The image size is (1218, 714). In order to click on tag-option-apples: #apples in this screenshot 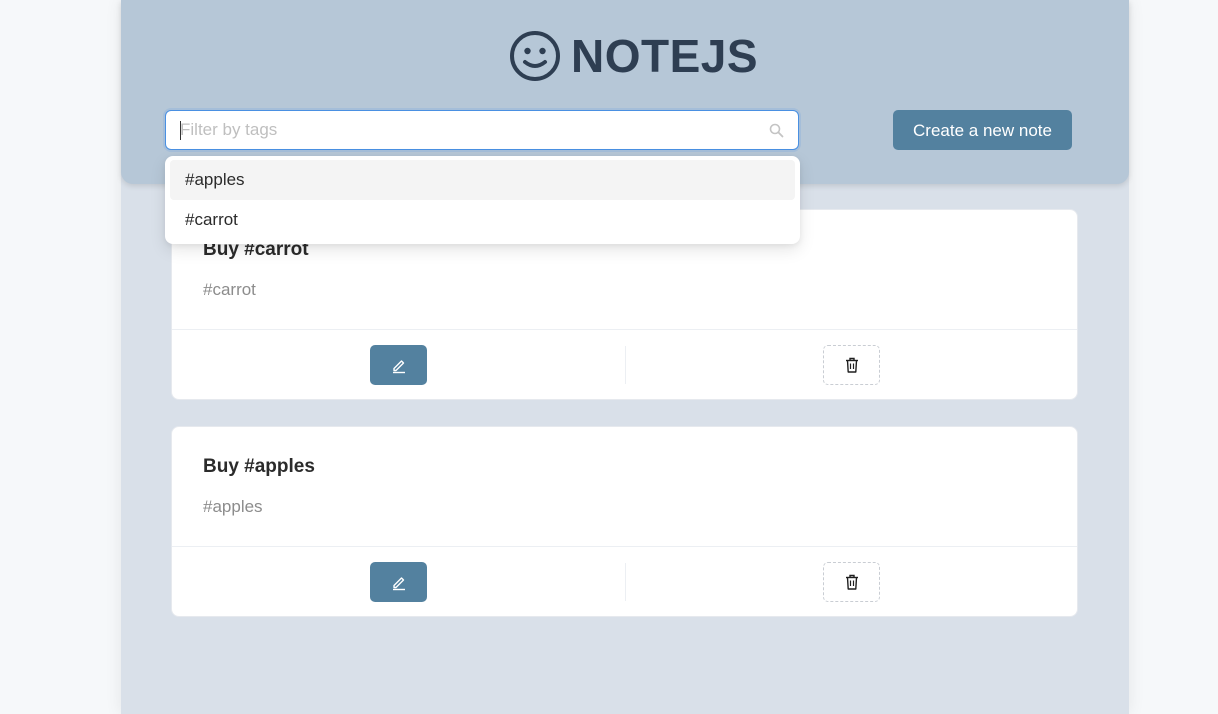, I will do `click(482, 180)`.